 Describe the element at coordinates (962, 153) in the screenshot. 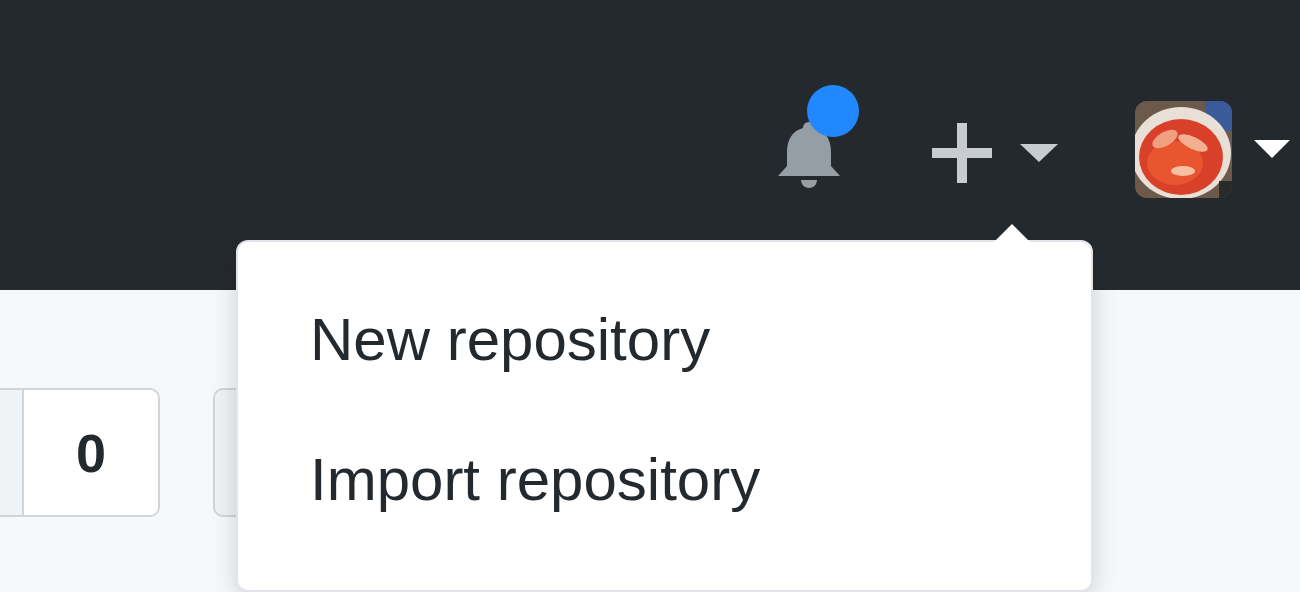

I see `plus-icon` at that location.